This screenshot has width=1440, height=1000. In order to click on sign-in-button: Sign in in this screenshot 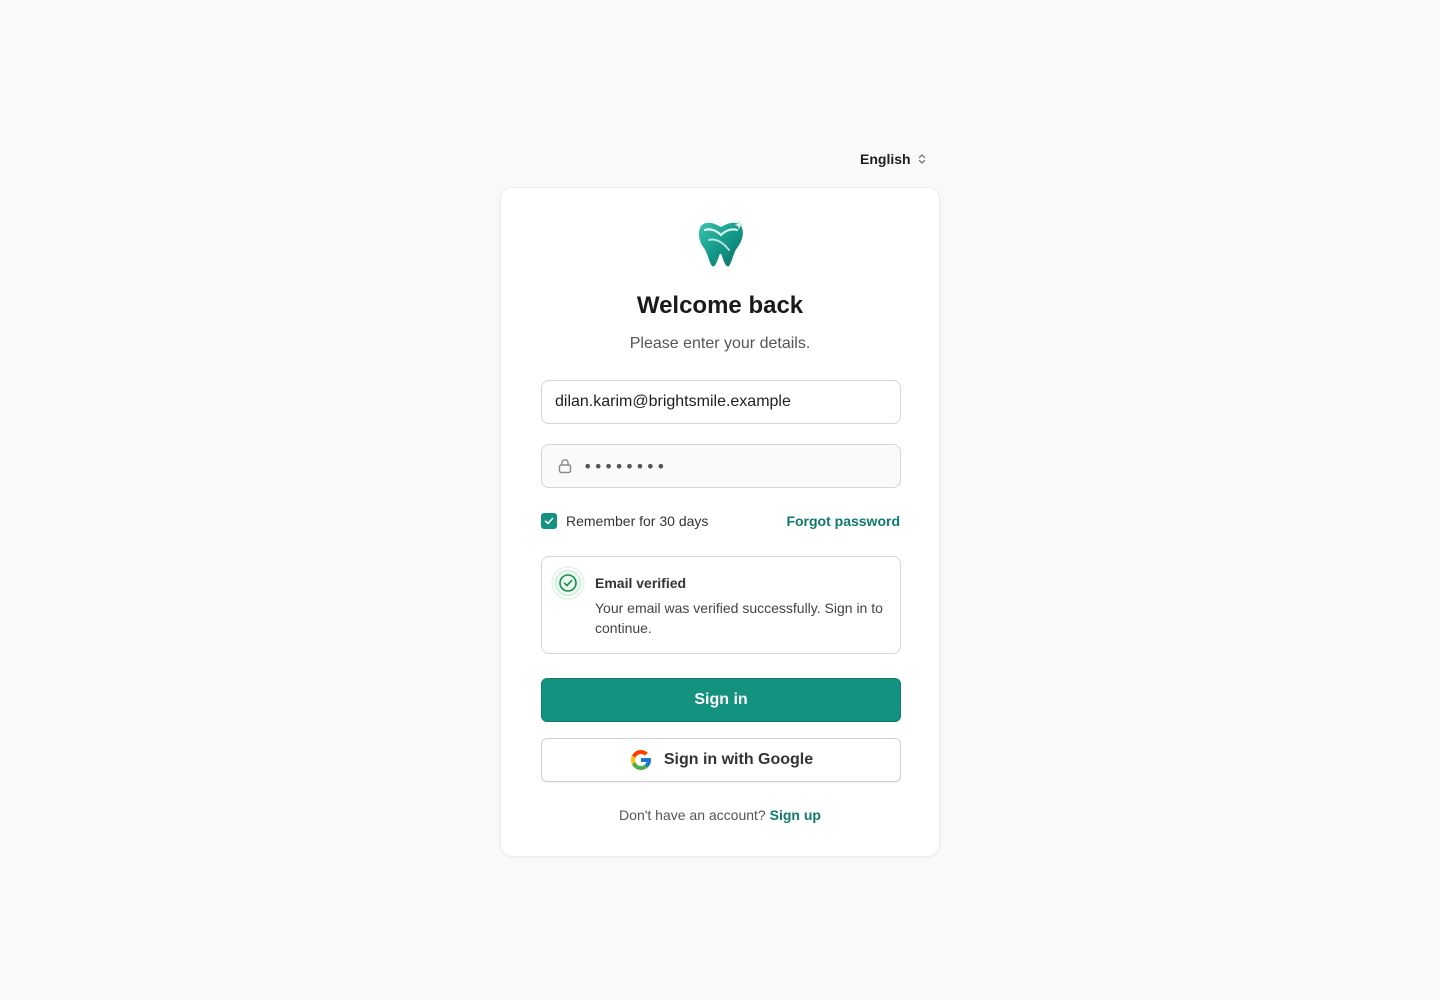, I will do `click(721, 700)`.